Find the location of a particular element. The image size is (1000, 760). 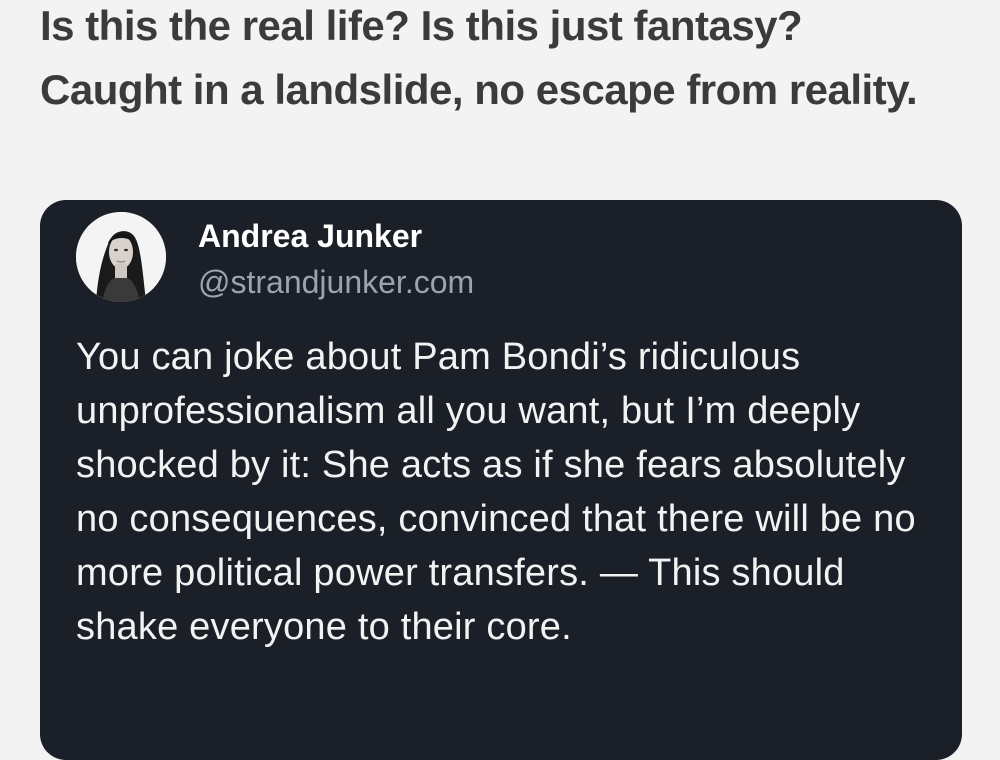

author-avatar is located at coordinates (121, 257).